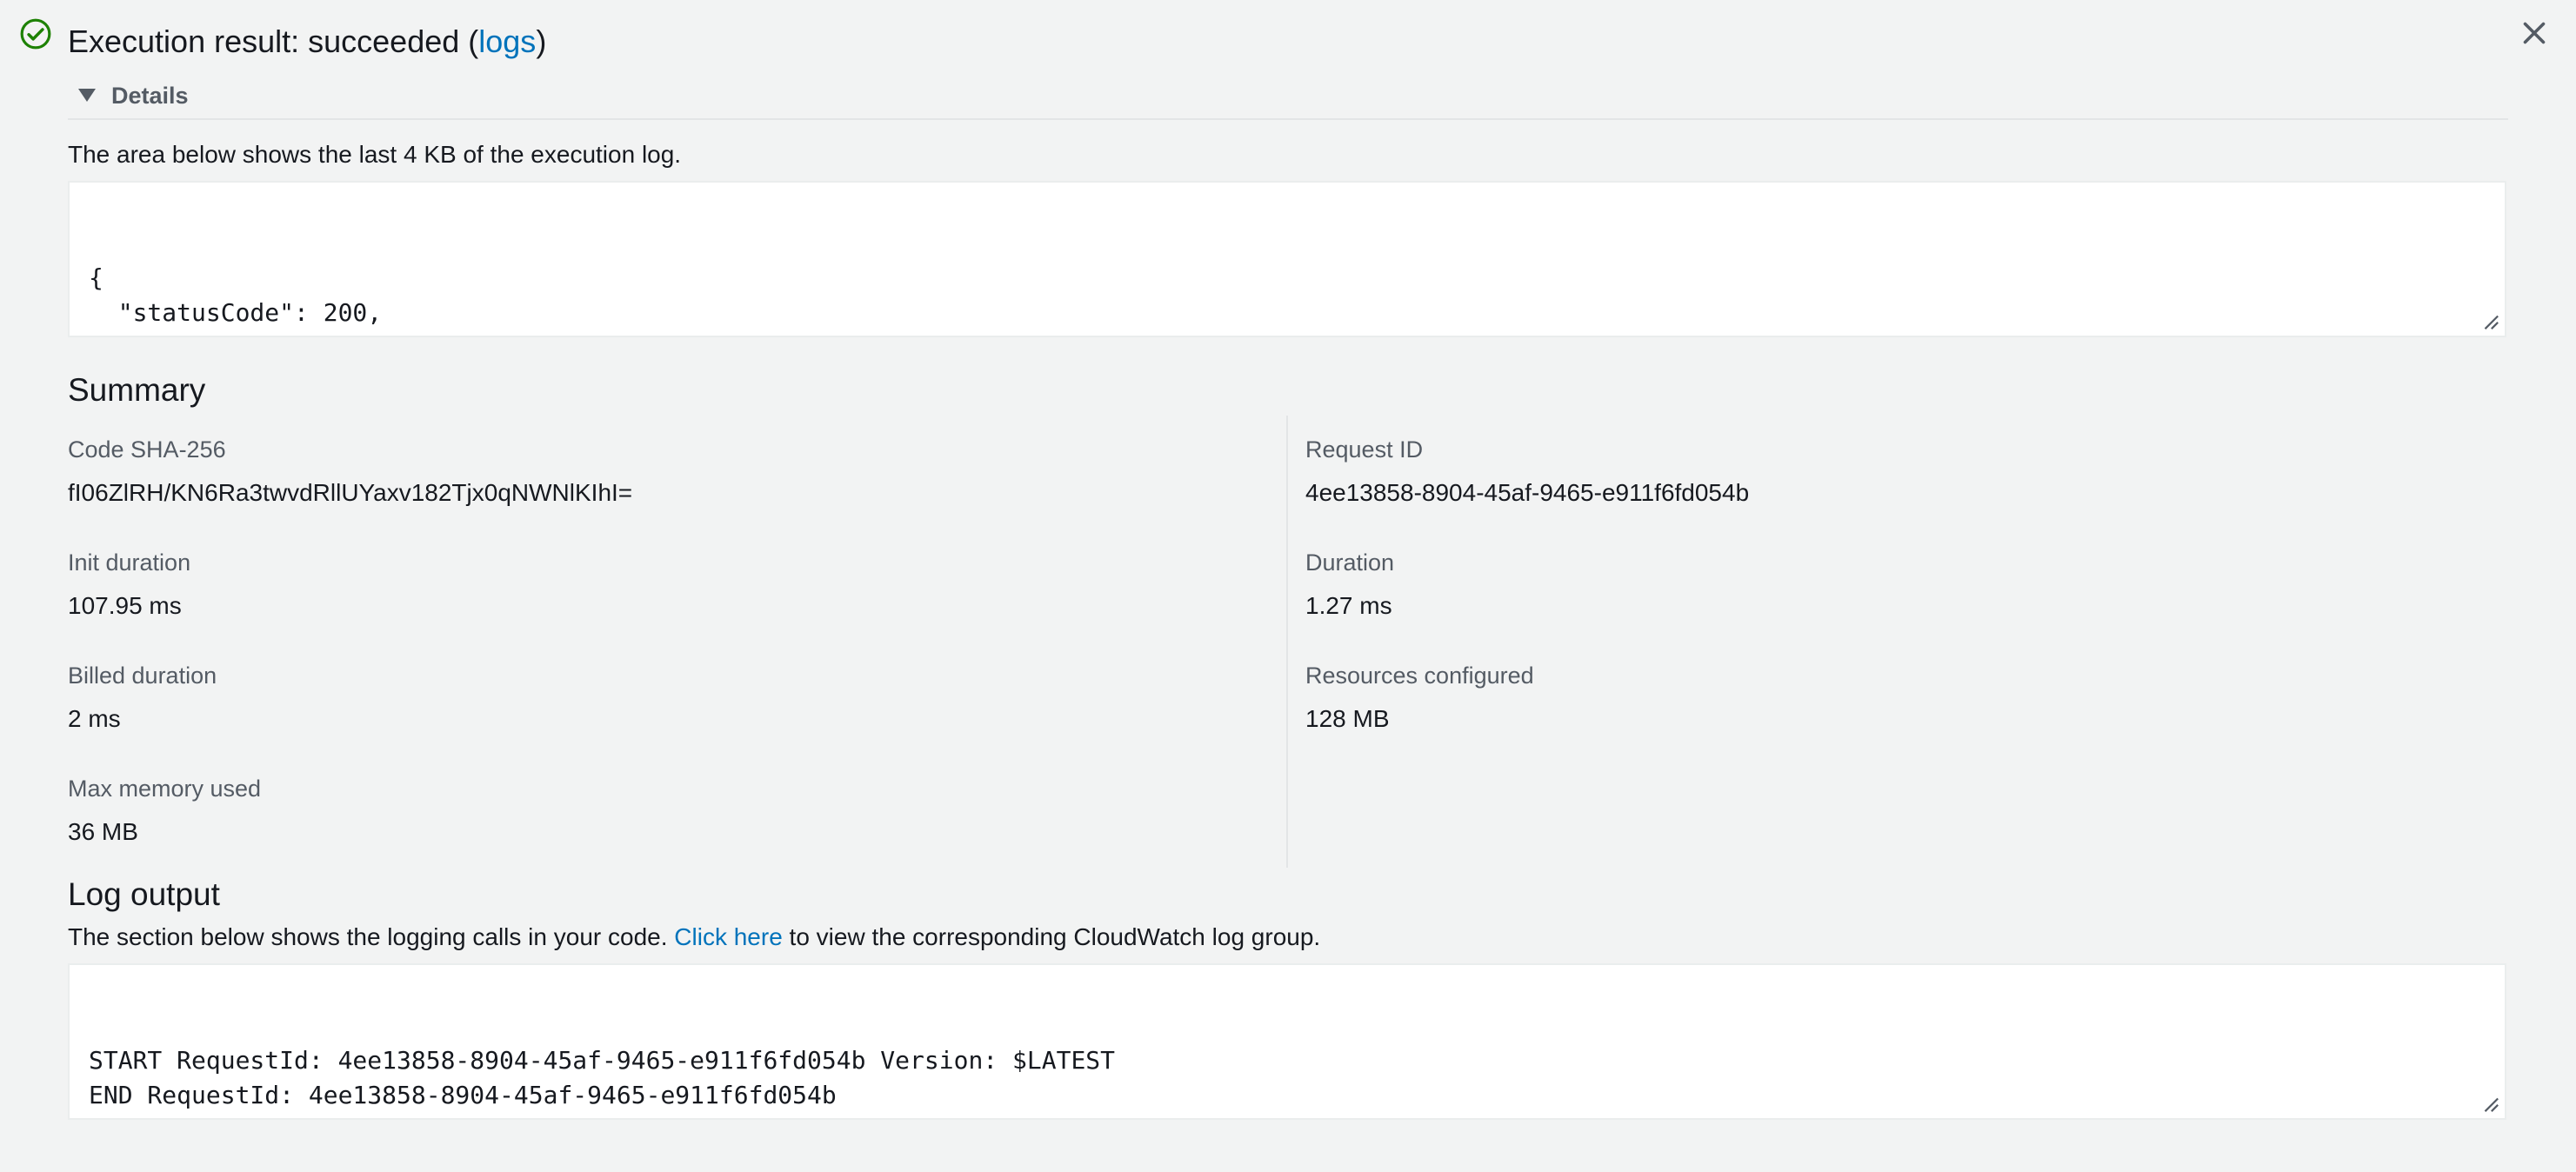  I want to click on title-suffix: ), so click(542, 41).